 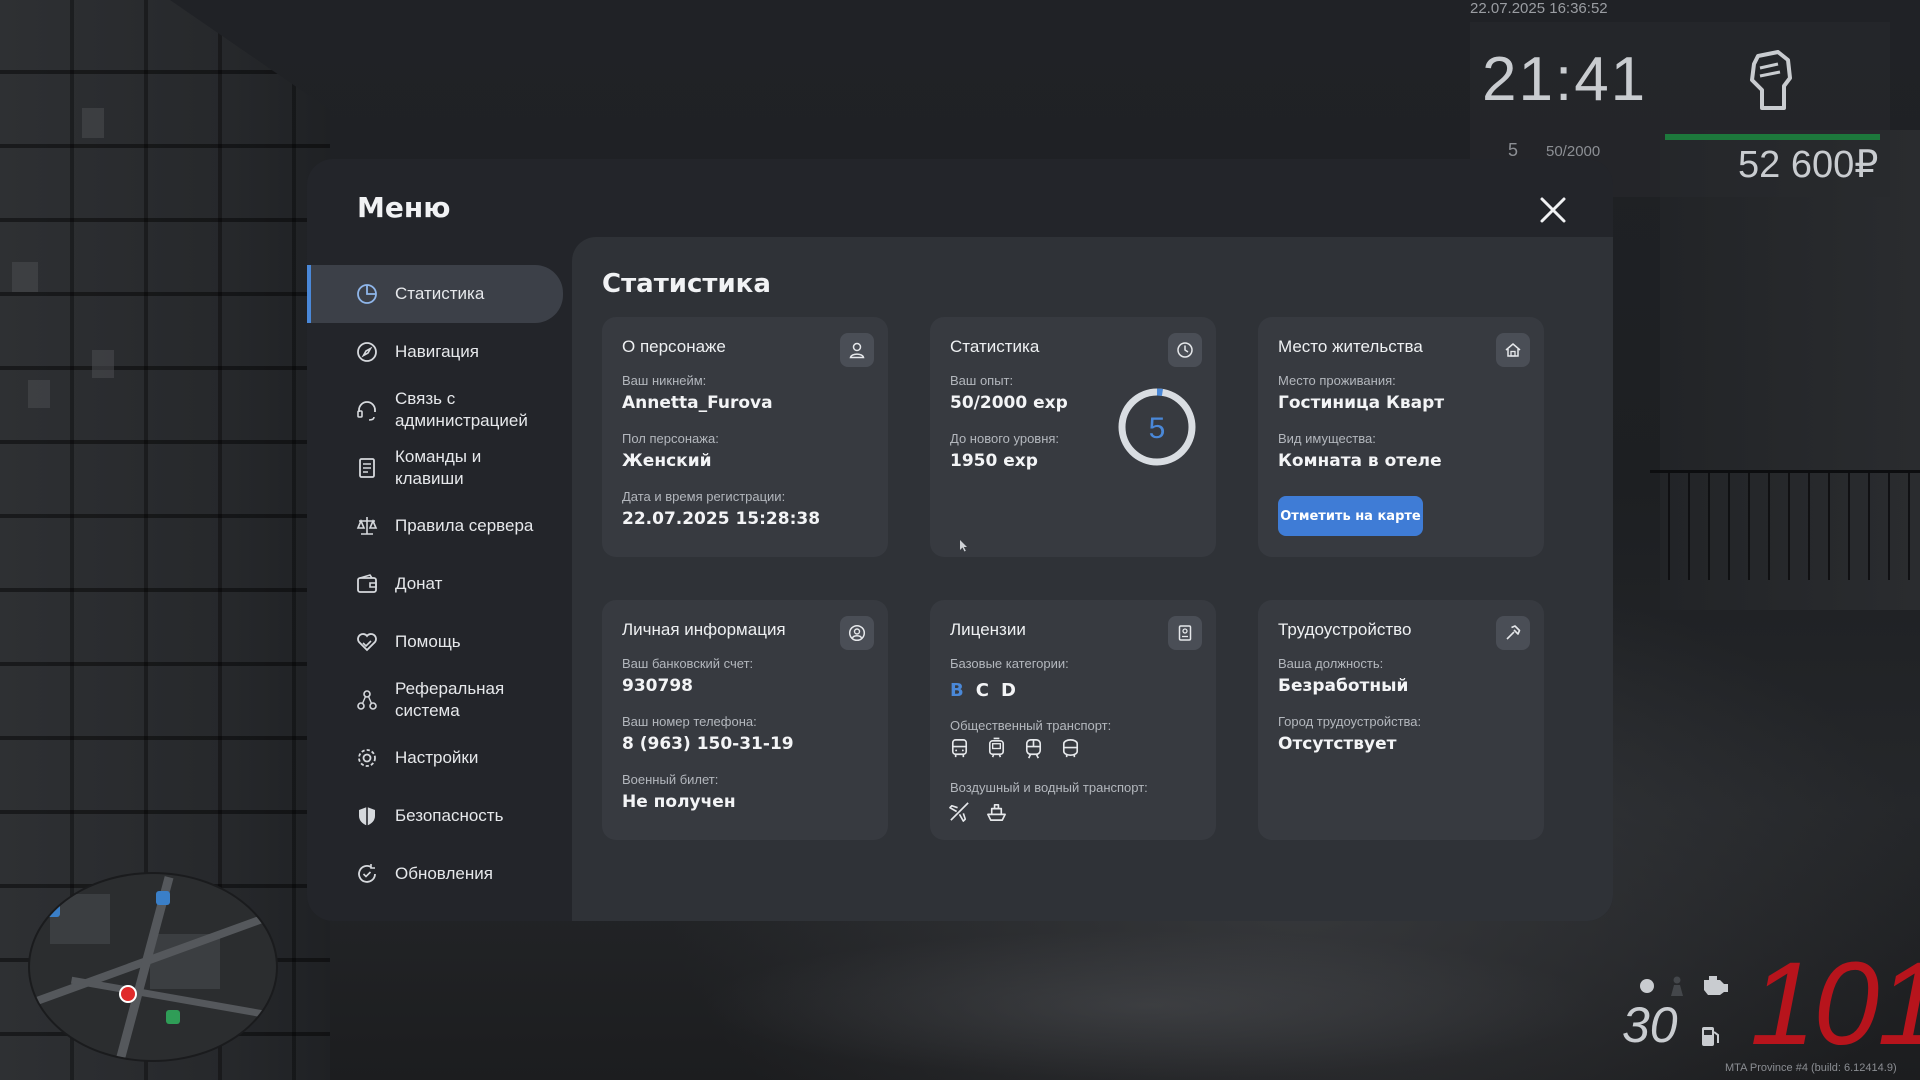 What do you see at coordinates (708, 744) in the screenshot?
I see `phone-value: 8 (963) 150-31-19` at bounding box center [708, 744].